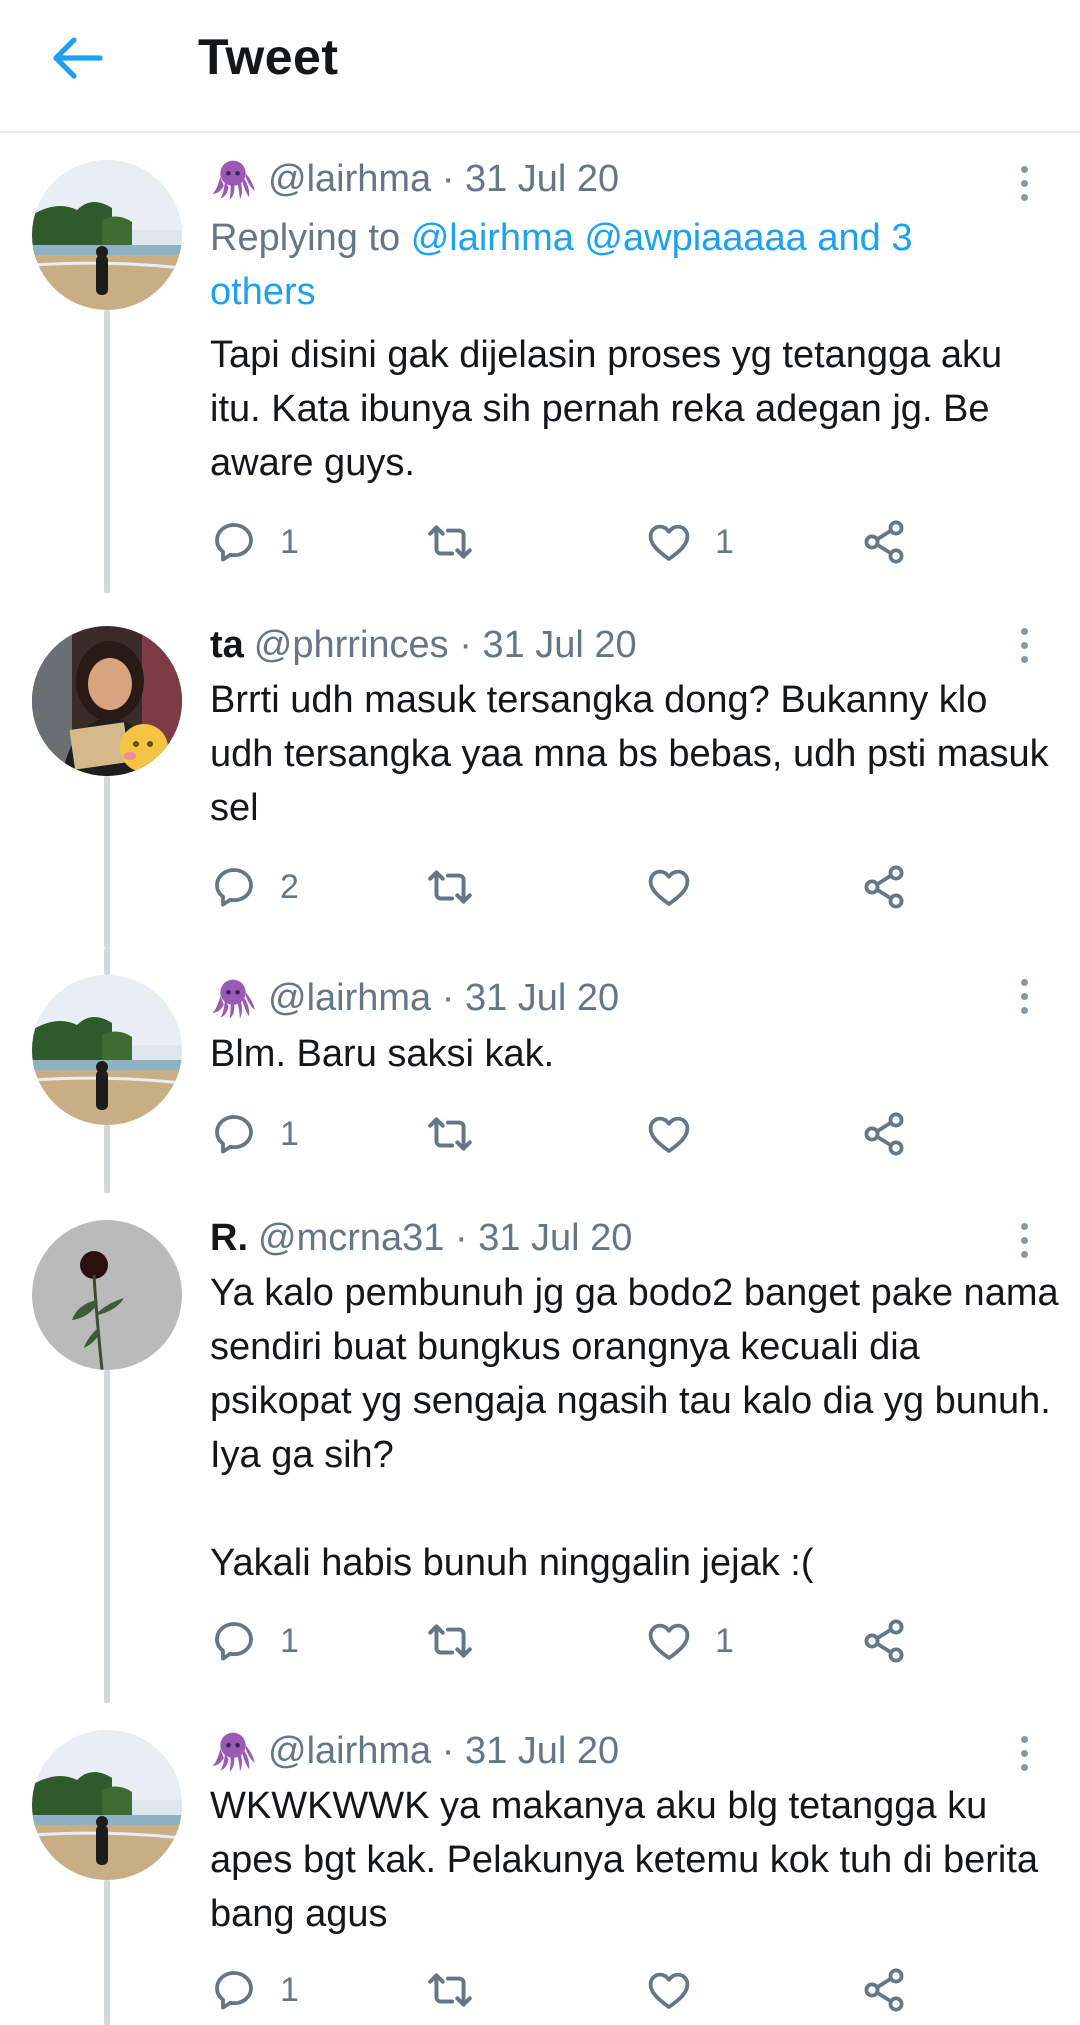 Image resolution: width=1080 pixels, height=2025 pixels. What do you see at coordinates (268, 57) in the screenshot?
I see `page-title: Tweet` at bounding box center [268, 57].